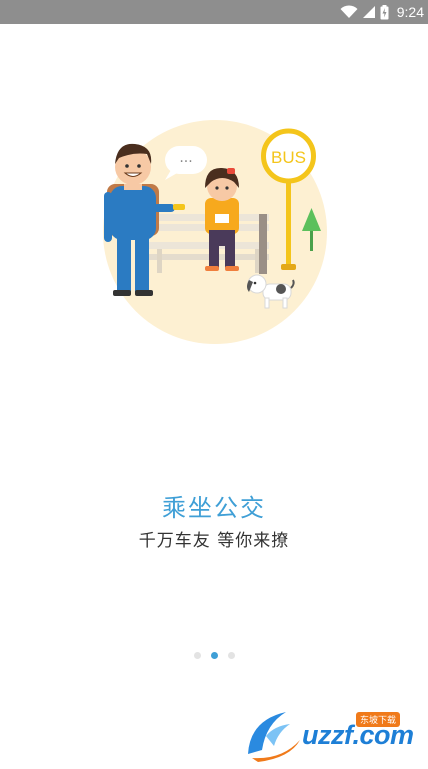  Describe the element at coordinates (349, 11) in the screenshot. I see `wifi-icon` at that location.